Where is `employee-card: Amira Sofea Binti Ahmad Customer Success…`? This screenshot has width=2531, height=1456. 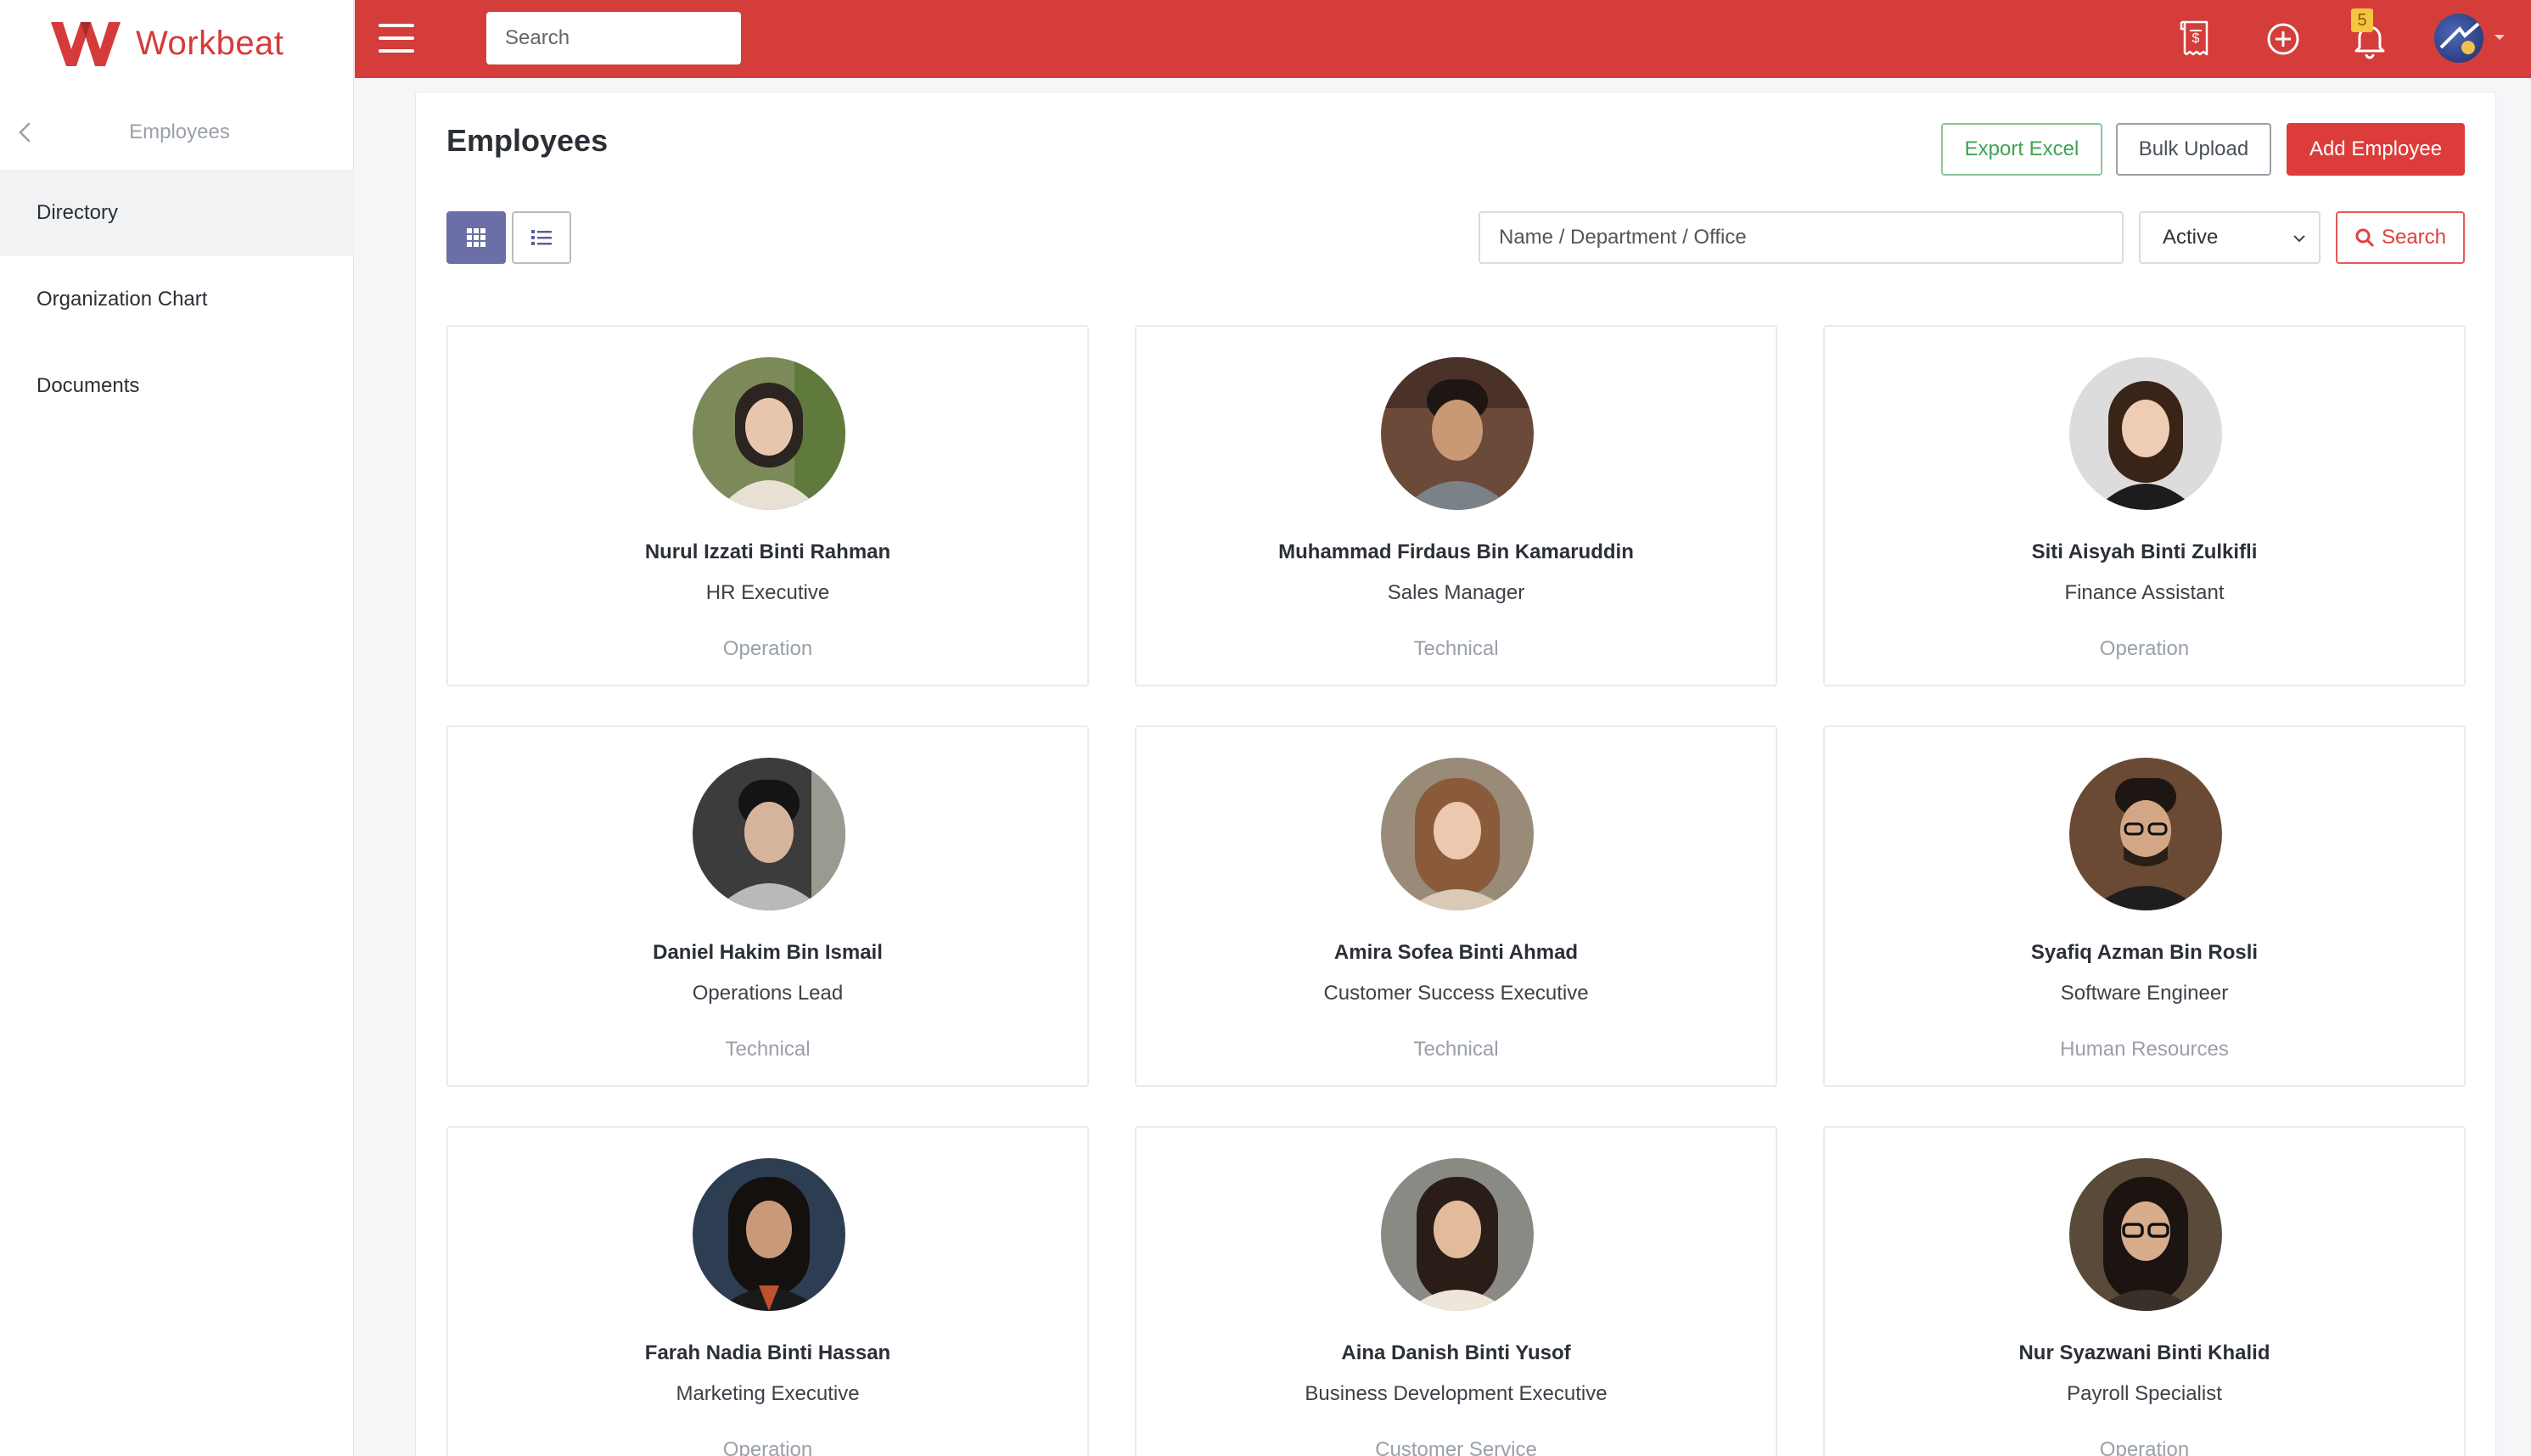 employee-card: Amira Sofea Binti Ahmad Customer Success… is located at coordinates (1456, 906).